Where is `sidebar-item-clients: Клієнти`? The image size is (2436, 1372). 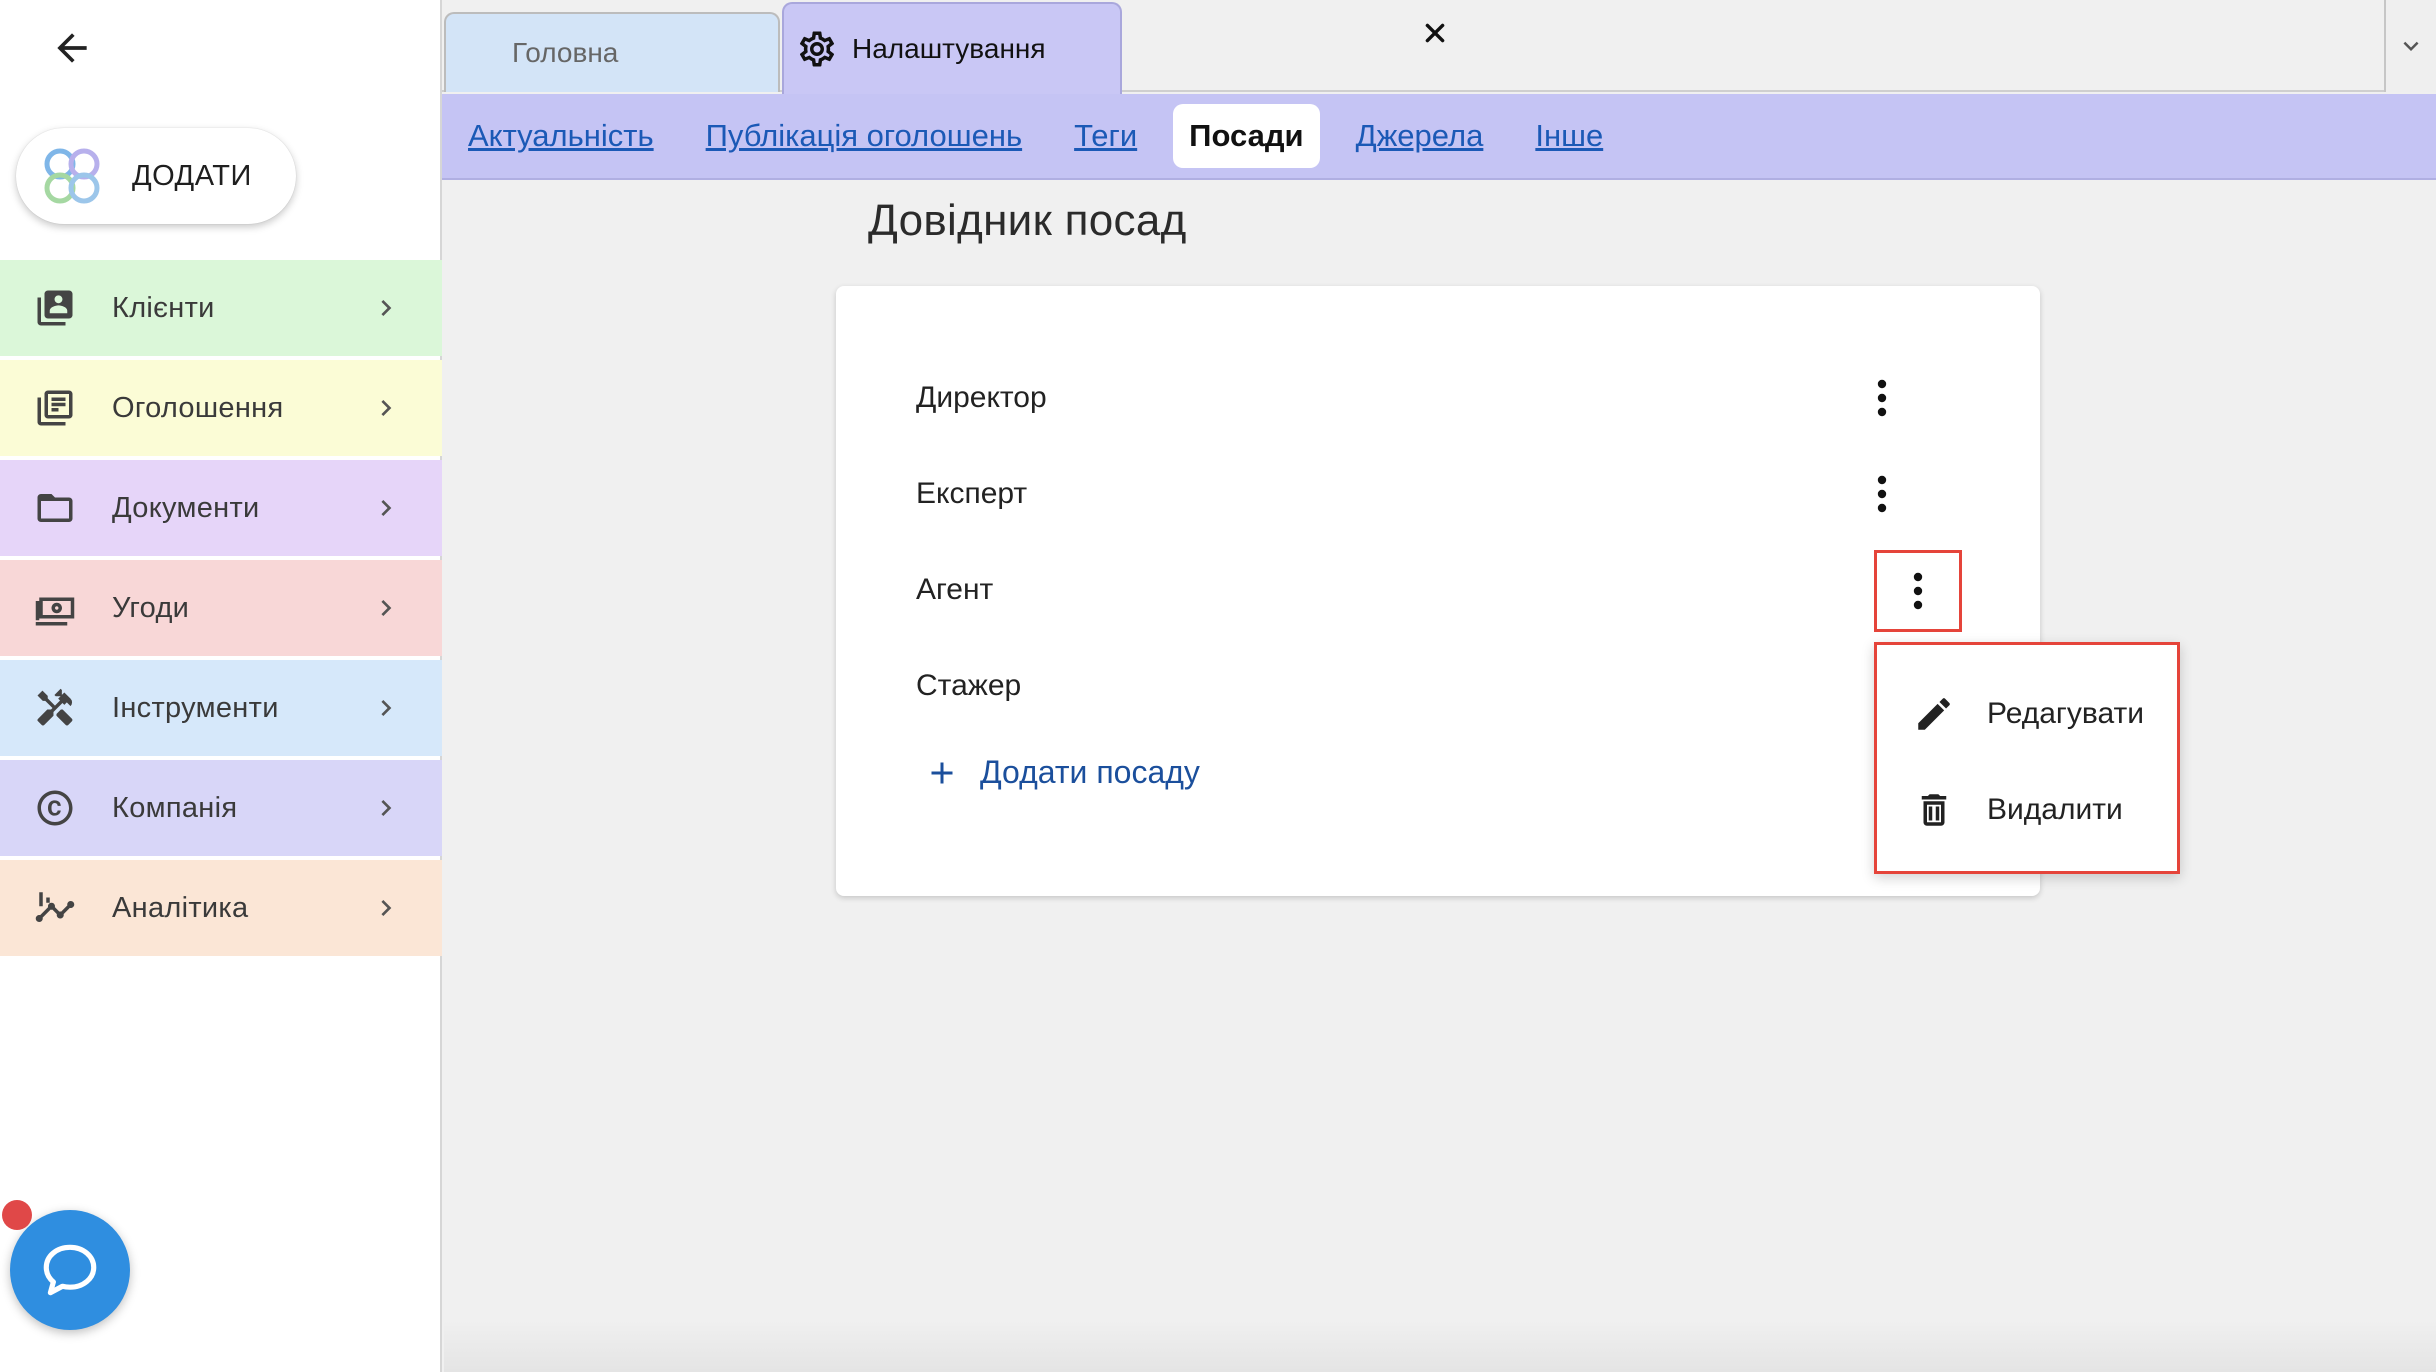 sidebar-item-clients: Клієнти is located at coordinates (221, 308).